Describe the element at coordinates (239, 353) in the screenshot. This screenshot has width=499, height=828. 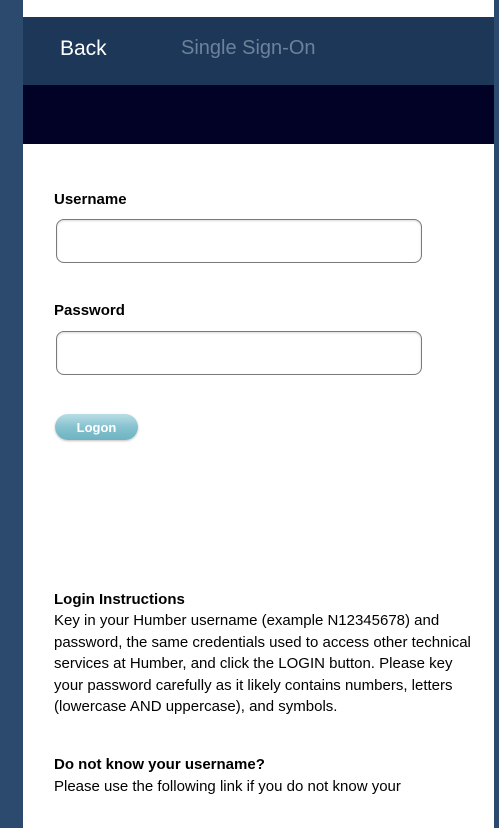
I see `password-input` at that location.